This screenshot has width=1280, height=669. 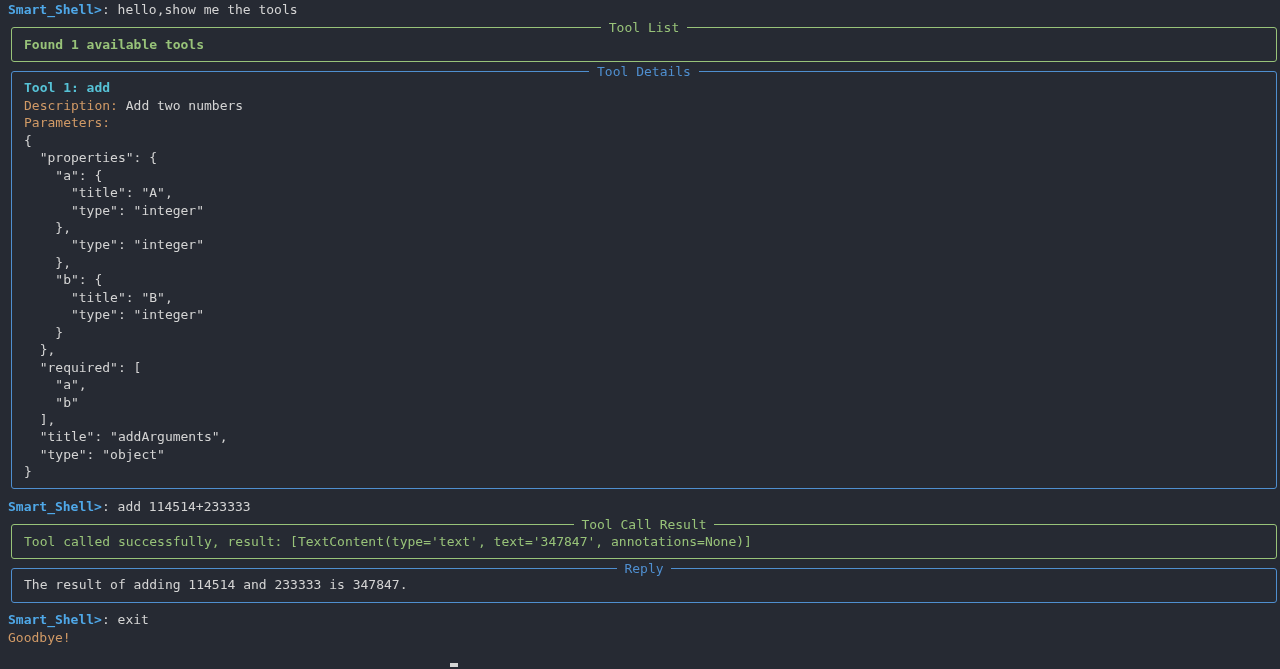 I want to click on output-line: "a",, so click(x=71, y=385).